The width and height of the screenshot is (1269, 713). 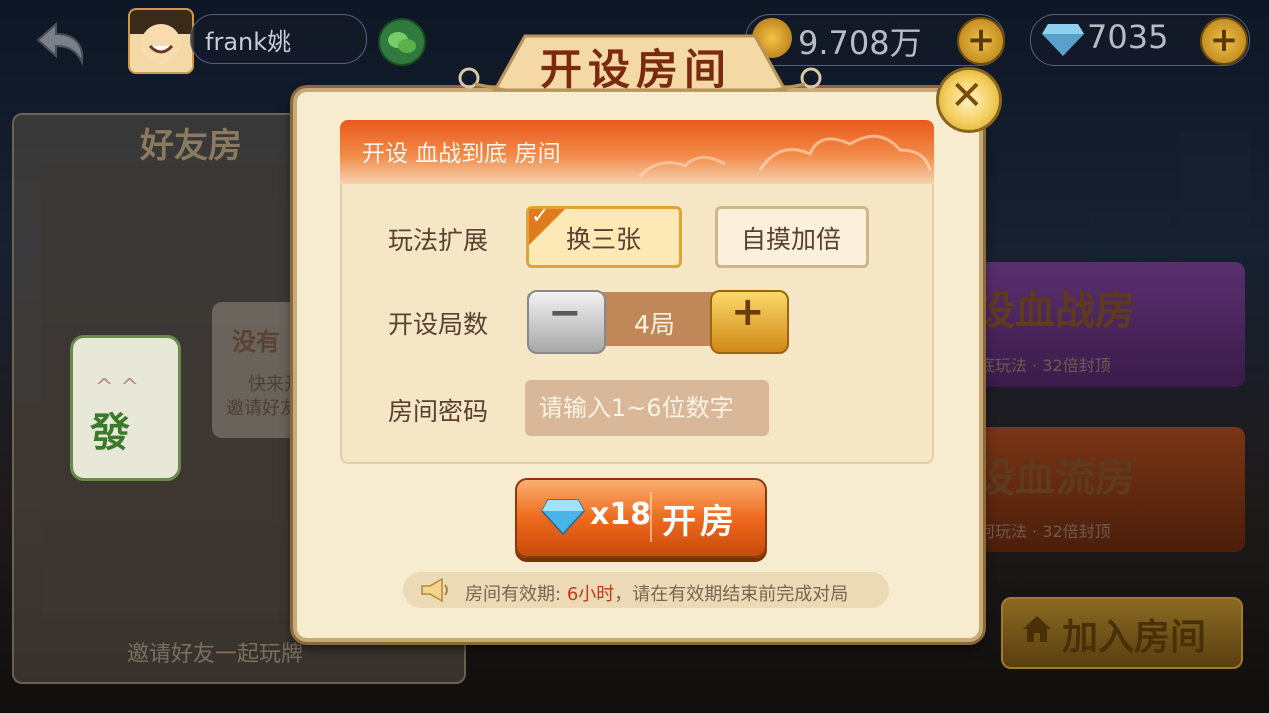 I want to click on room-subtitle: 到底玩法 · 32倍封顶, so click(x=1037, y=365).